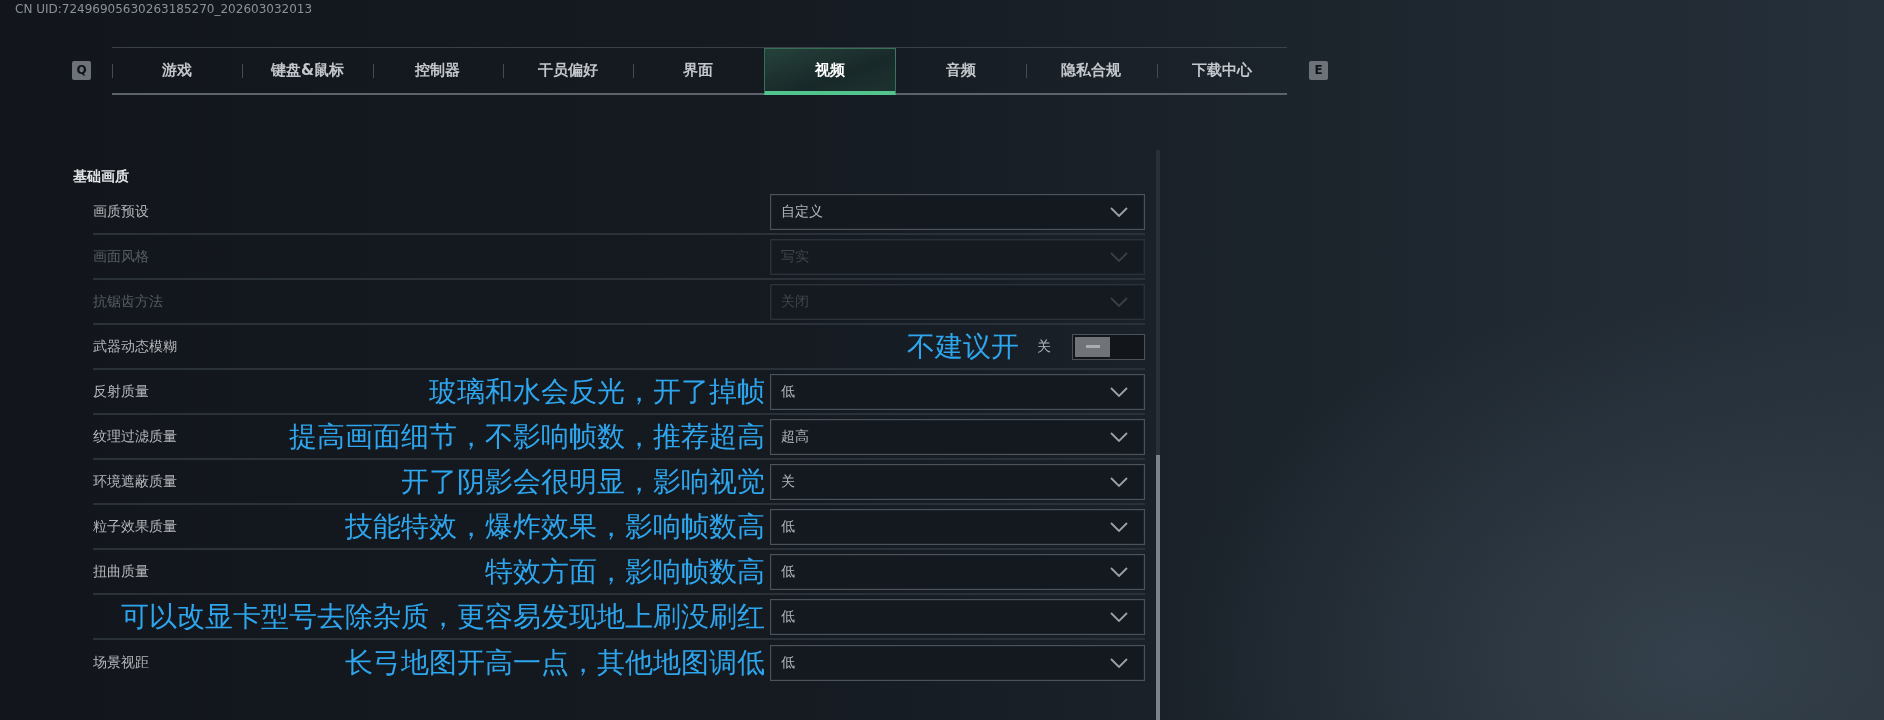 Image resolution: width=1884 pixels, height=720 pixels. Describe the element at coordinates (443, 616) in the screenshot. I see `annotation-text: 可以改显卡型号去除杂质，更容易发现地上刷没刷红` at that location.